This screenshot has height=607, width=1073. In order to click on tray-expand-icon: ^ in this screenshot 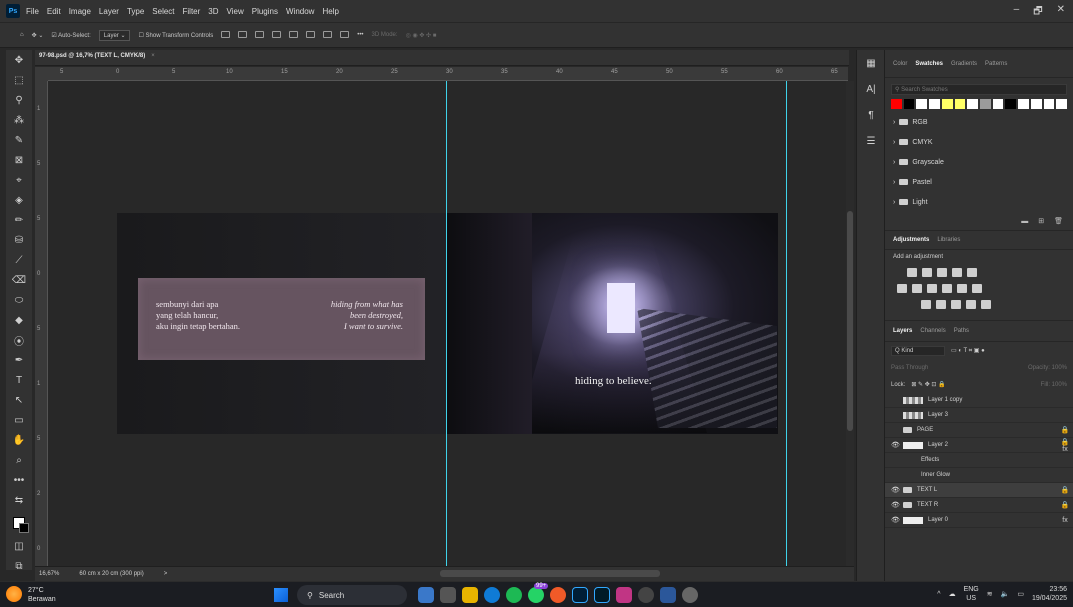, I will do `click(938, 594)`.